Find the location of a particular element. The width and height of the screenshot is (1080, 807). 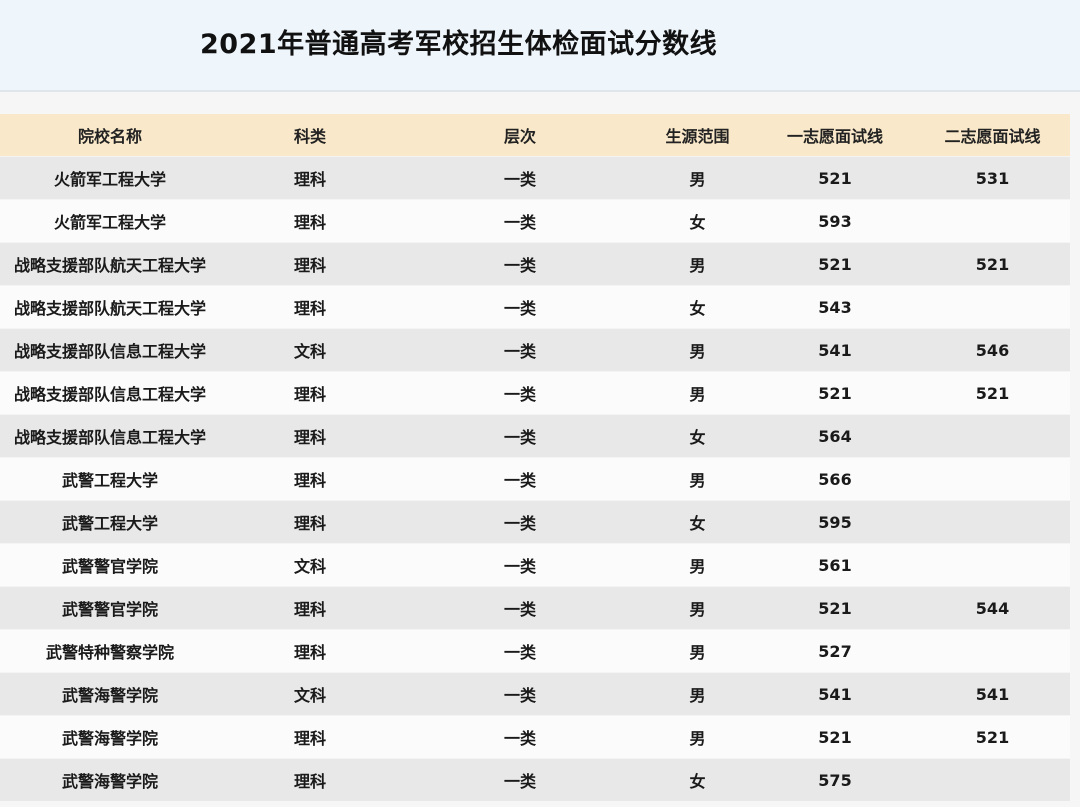

table-row: 武警警官学院 文科 一类男 561 is located at coordinates (535, 565).